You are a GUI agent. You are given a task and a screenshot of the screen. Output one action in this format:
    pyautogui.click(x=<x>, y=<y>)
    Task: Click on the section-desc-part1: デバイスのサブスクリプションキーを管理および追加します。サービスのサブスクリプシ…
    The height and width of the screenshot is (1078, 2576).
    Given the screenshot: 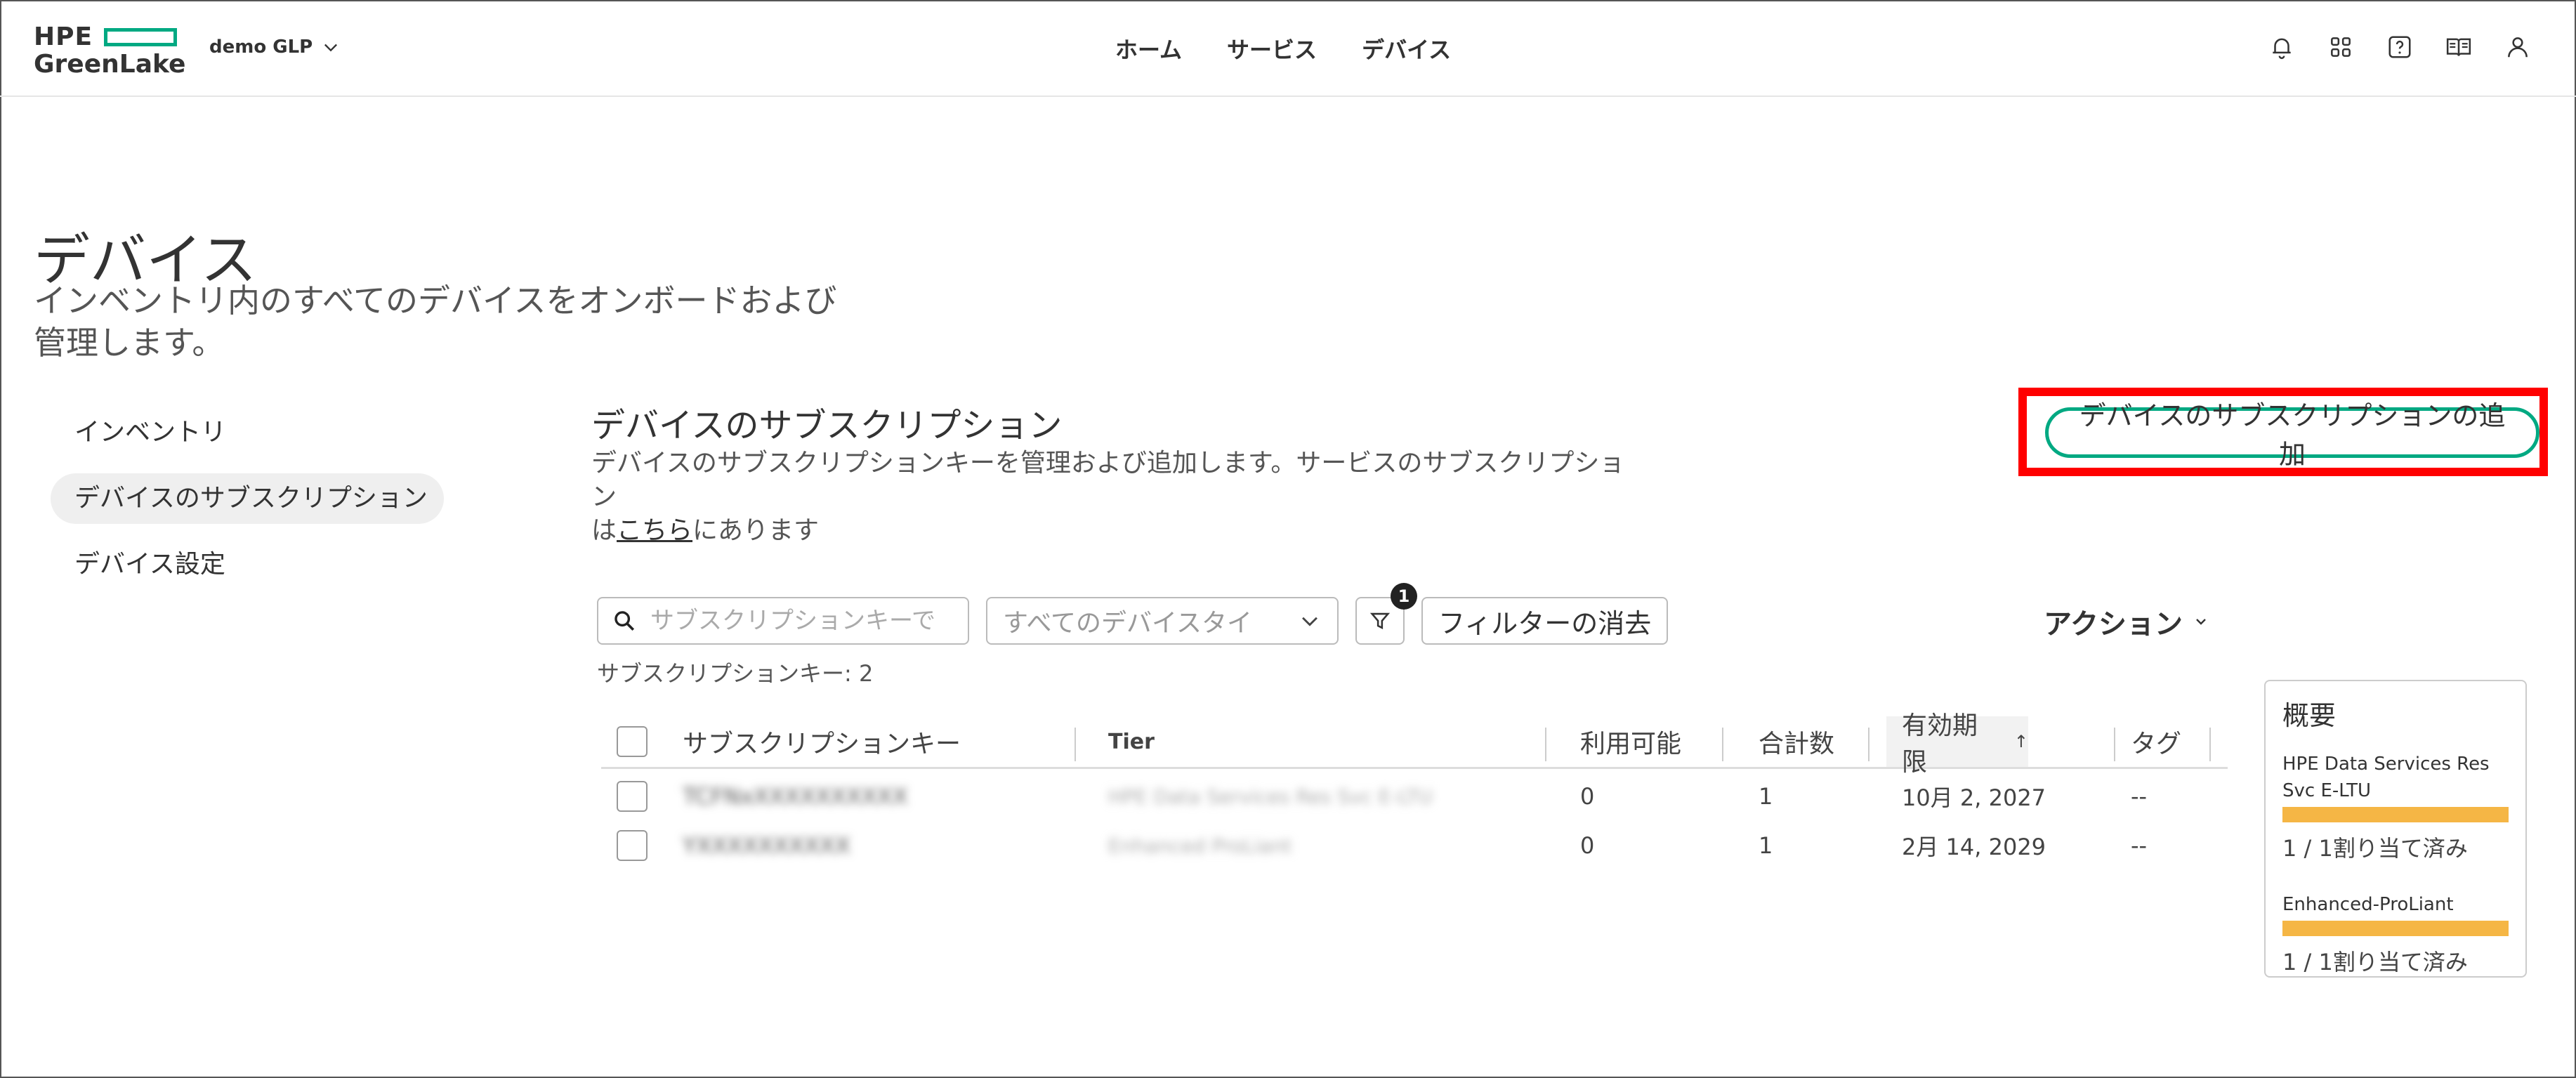 What is the action you would take?
    pyautogui.click(x=1108, y=480)
    